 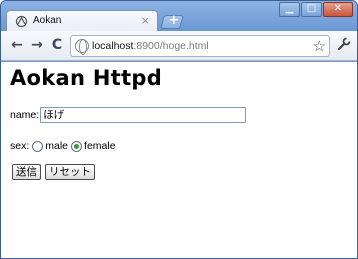 I want to click on browser-toolbar: ← → C localhost:8900/hoge.html ☆, so click(x=179, y=46).